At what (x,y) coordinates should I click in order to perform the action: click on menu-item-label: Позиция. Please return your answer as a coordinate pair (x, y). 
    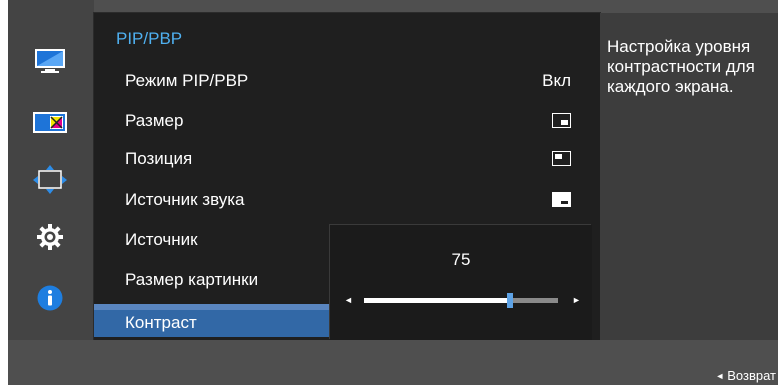
    Looking at the image, I should click on (159, 158).